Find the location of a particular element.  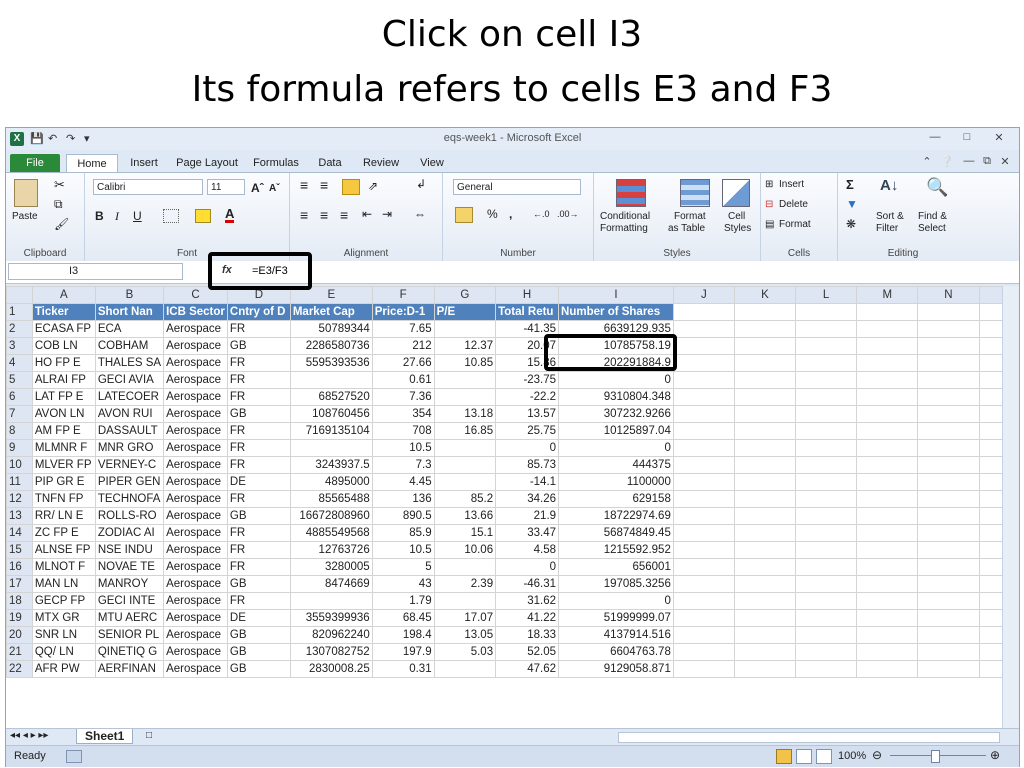

tab-review: Review is located at coordinates (381, 163).